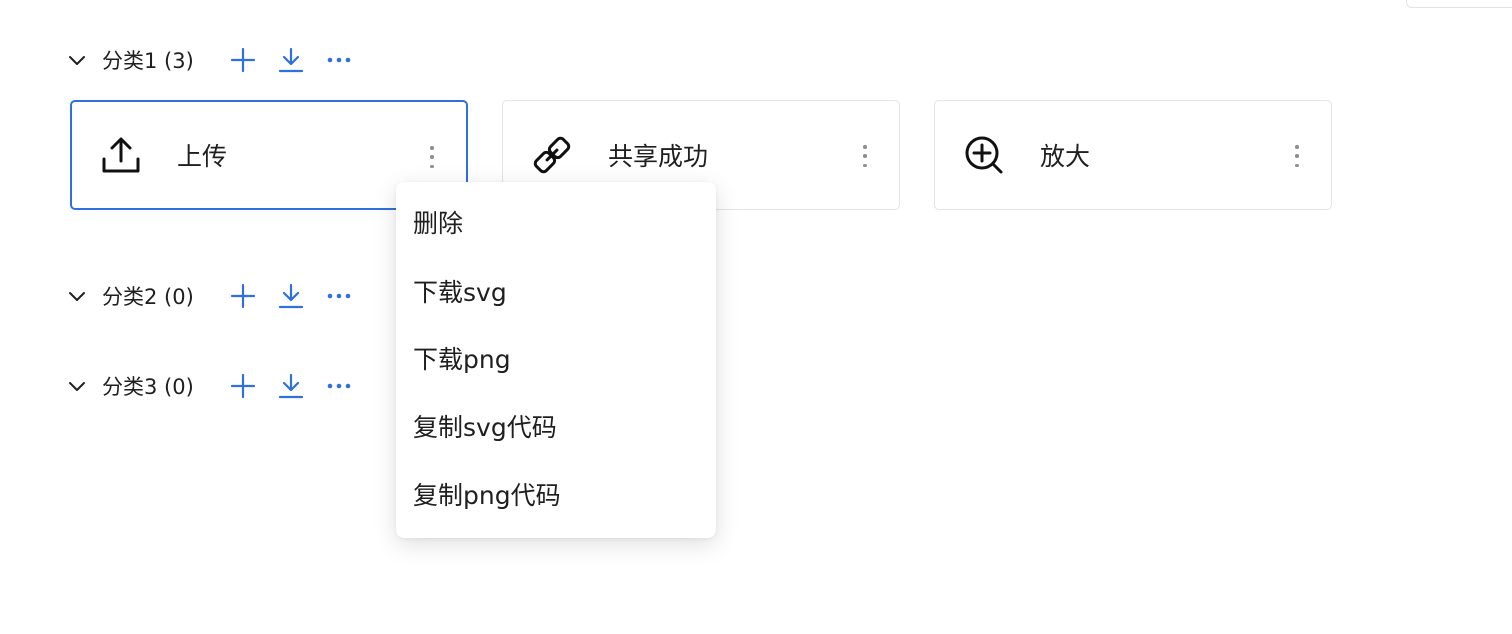 This screenshot has width=1512, height=634. I want to click on category-header-2: 分类2 (0), so click(219, 296).